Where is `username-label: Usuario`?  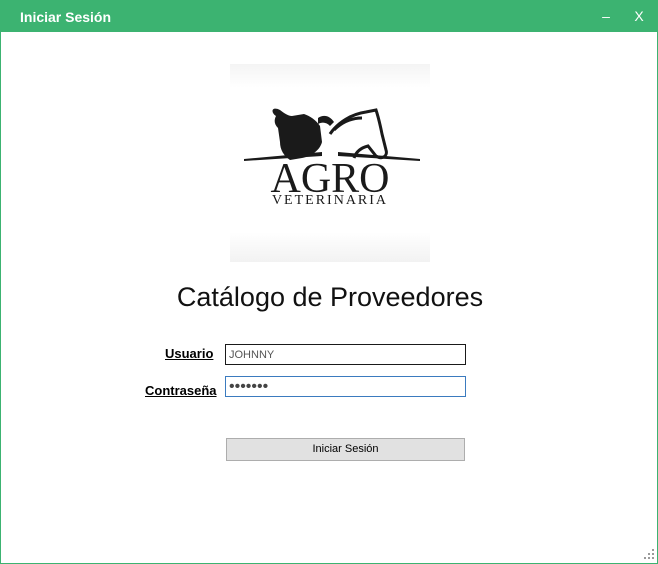
username-label: Usuario is located at coordinates (189, 353).